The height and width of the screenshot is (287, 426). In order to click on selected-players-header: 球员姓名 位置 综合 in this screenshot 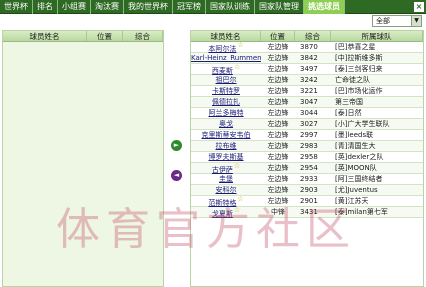, I will do `click(83, 36)`.